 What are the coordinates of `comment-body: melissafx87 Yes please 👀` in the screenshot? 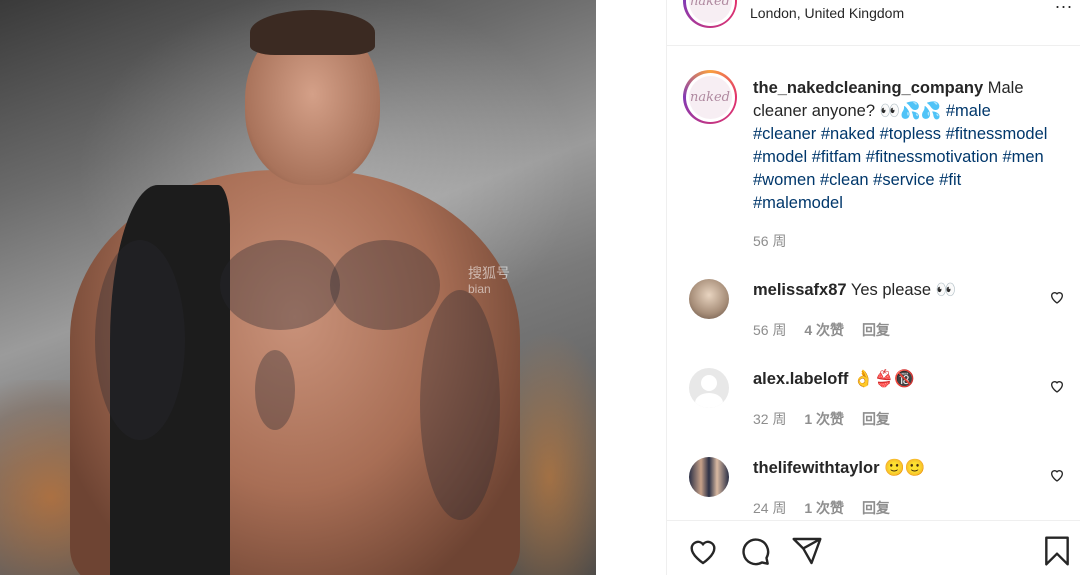 It's located at (854, 290).